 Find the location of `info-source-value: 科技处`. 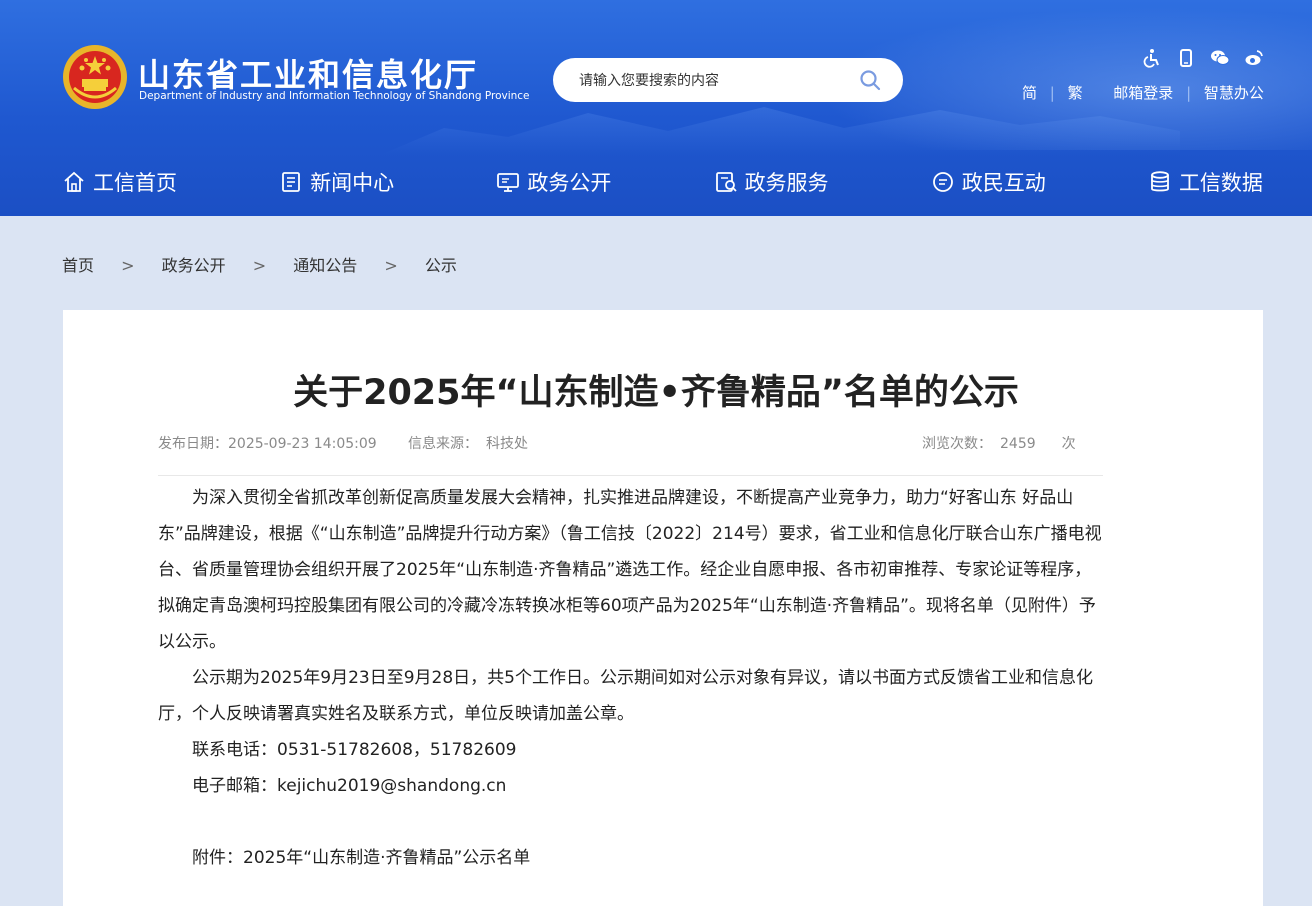

info-source-value: 科技处 is located at coordinates (507, 444).